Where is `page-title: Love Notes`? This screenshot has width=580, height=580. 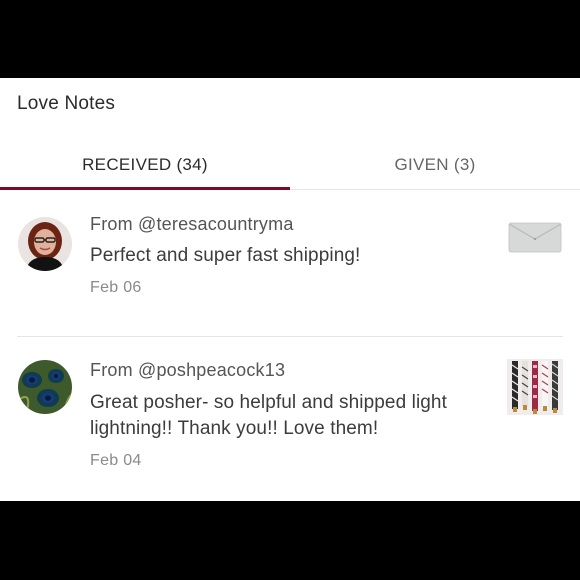 page-title: Love Notes is located at coordinates (66, 103).